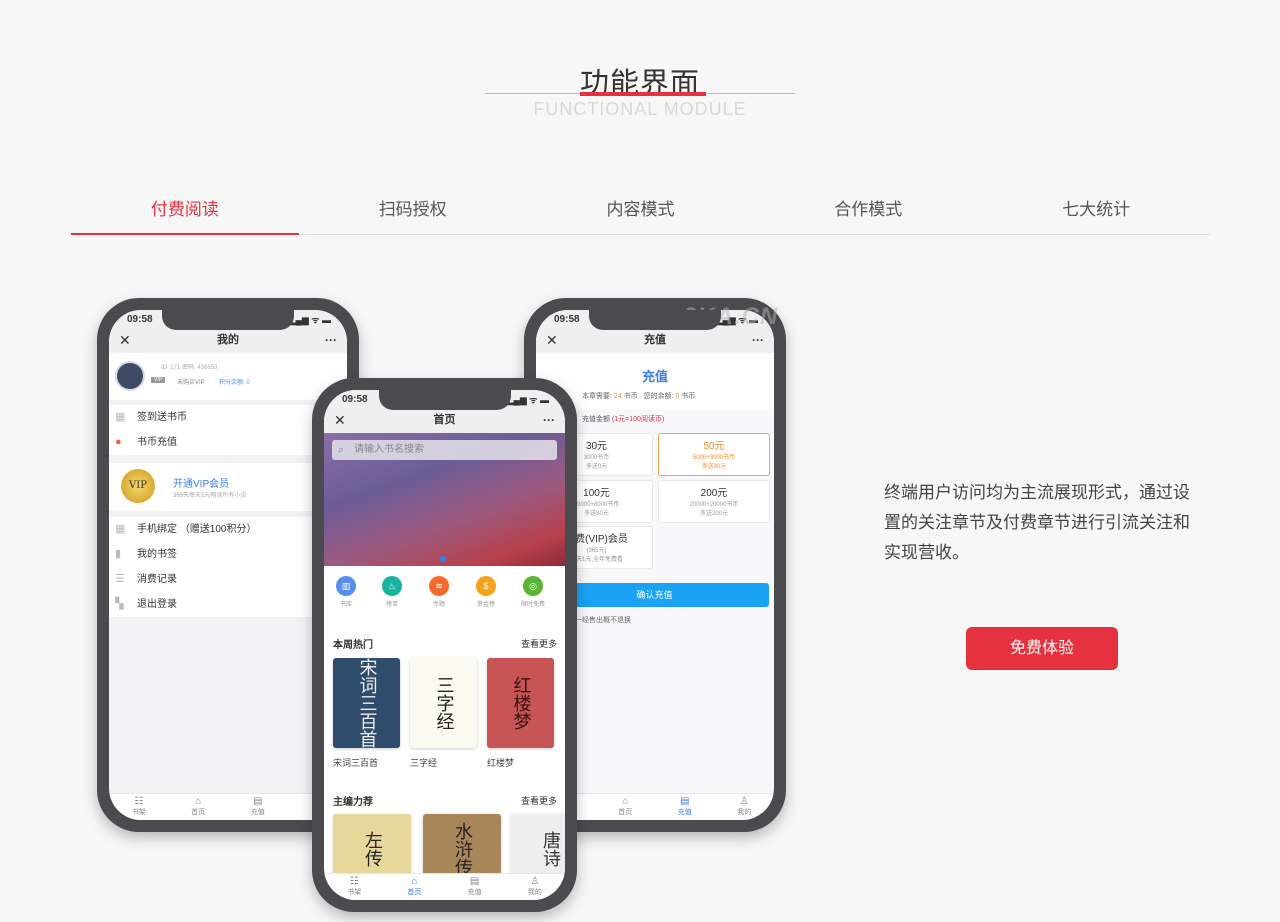 Image resolution: width=1280 pixels, height=922 pixels. What do you see at coordinates (520, 703) in the screenshot?
I see `book-cover: 红楼梦` at bounding box center [520, 703].